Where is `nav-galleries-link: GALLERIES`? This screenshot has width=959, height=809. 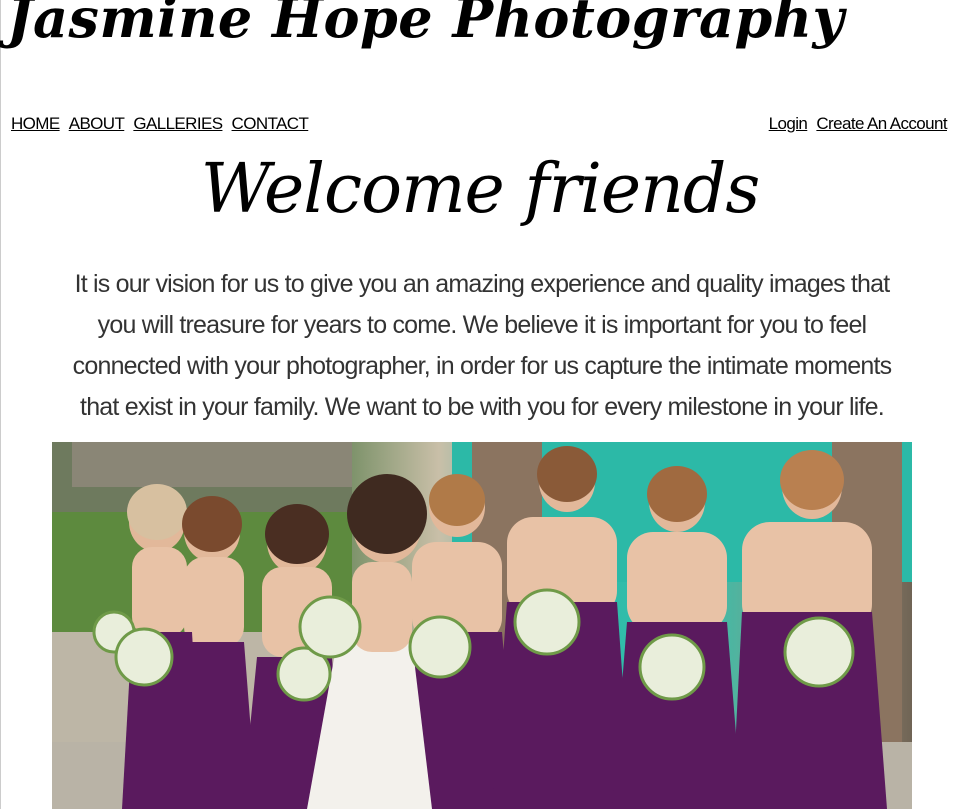
nav-galleries-link: GALLERIES is located at coordinates (178, 123).